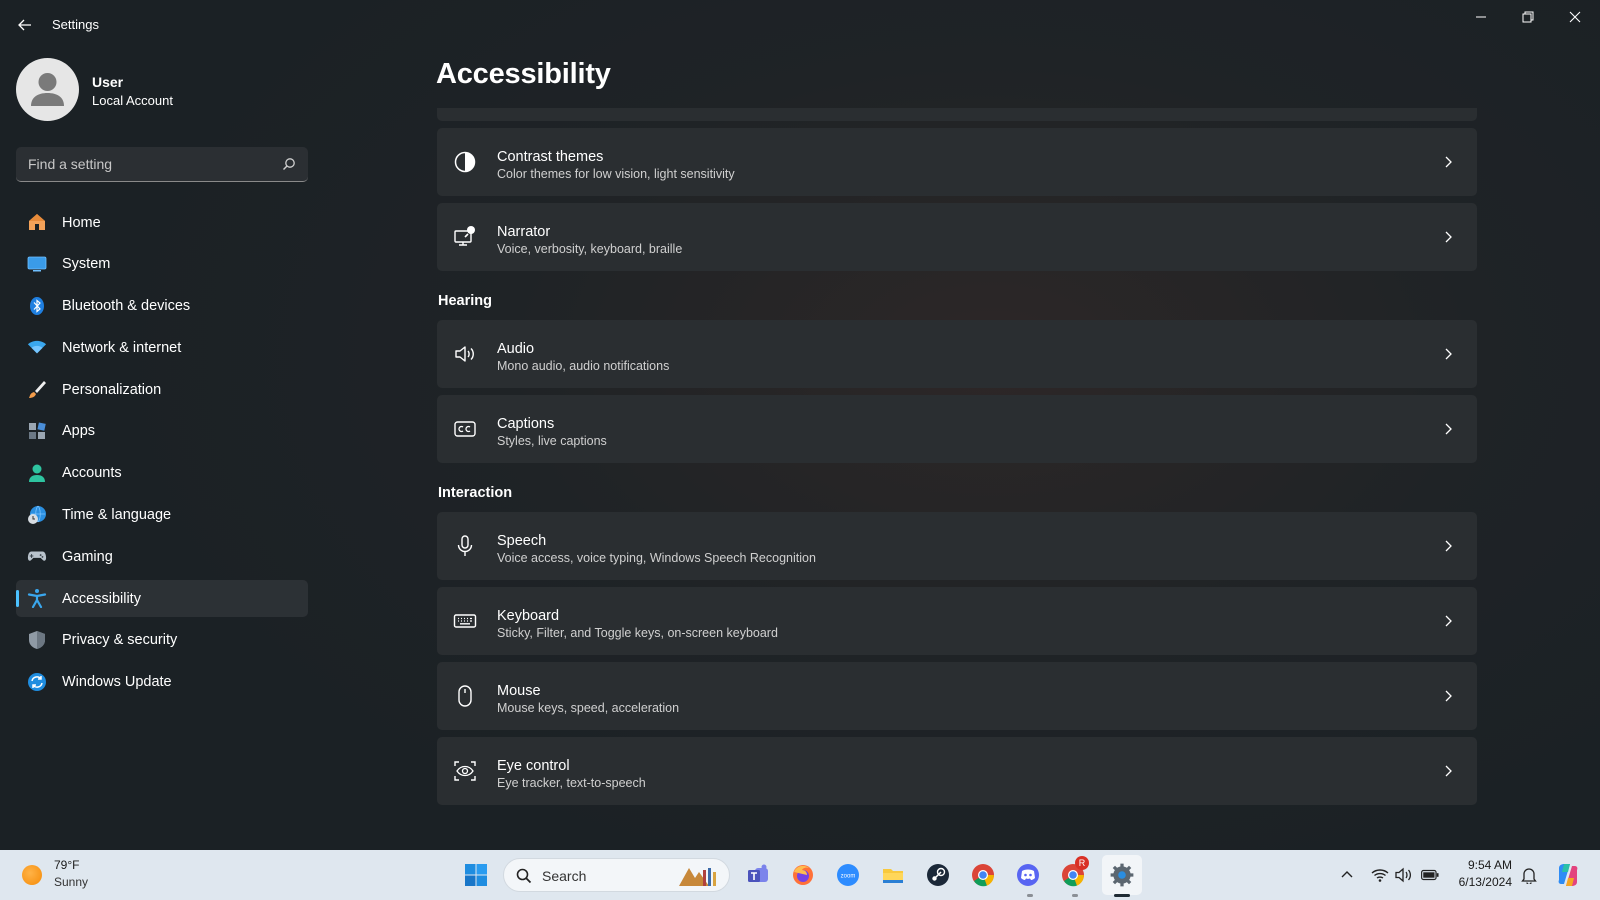 Image resolution: width=1600 pixels, height=900 pixels. What do you see at coordinates (465, 162) in the screenshot?
I see `contrast-icon` at bounding box center [465, 162].